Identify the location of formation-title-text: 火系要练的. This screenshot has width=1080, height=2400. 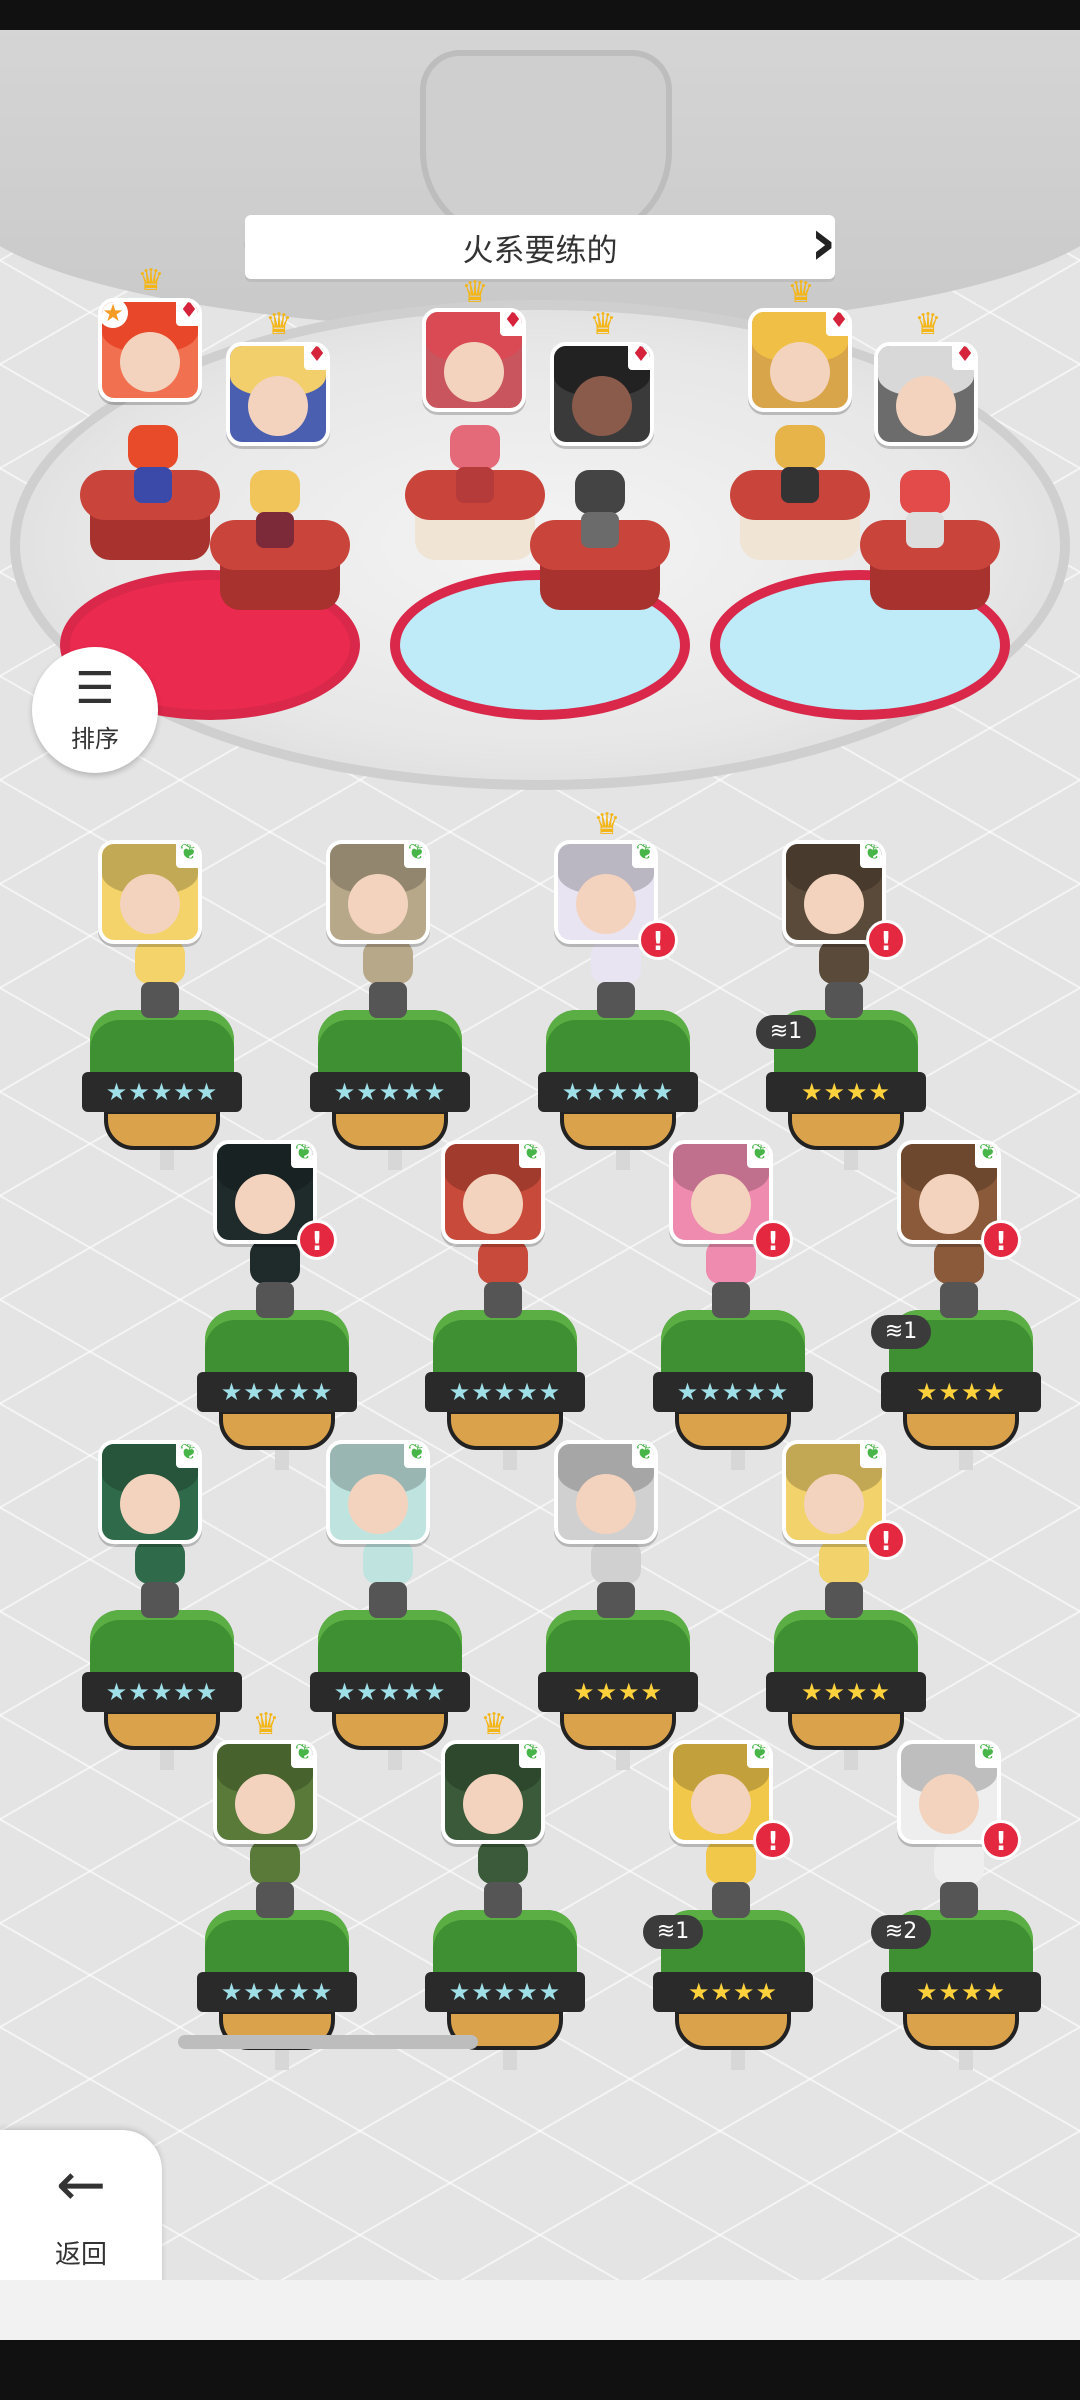
(540, 250).